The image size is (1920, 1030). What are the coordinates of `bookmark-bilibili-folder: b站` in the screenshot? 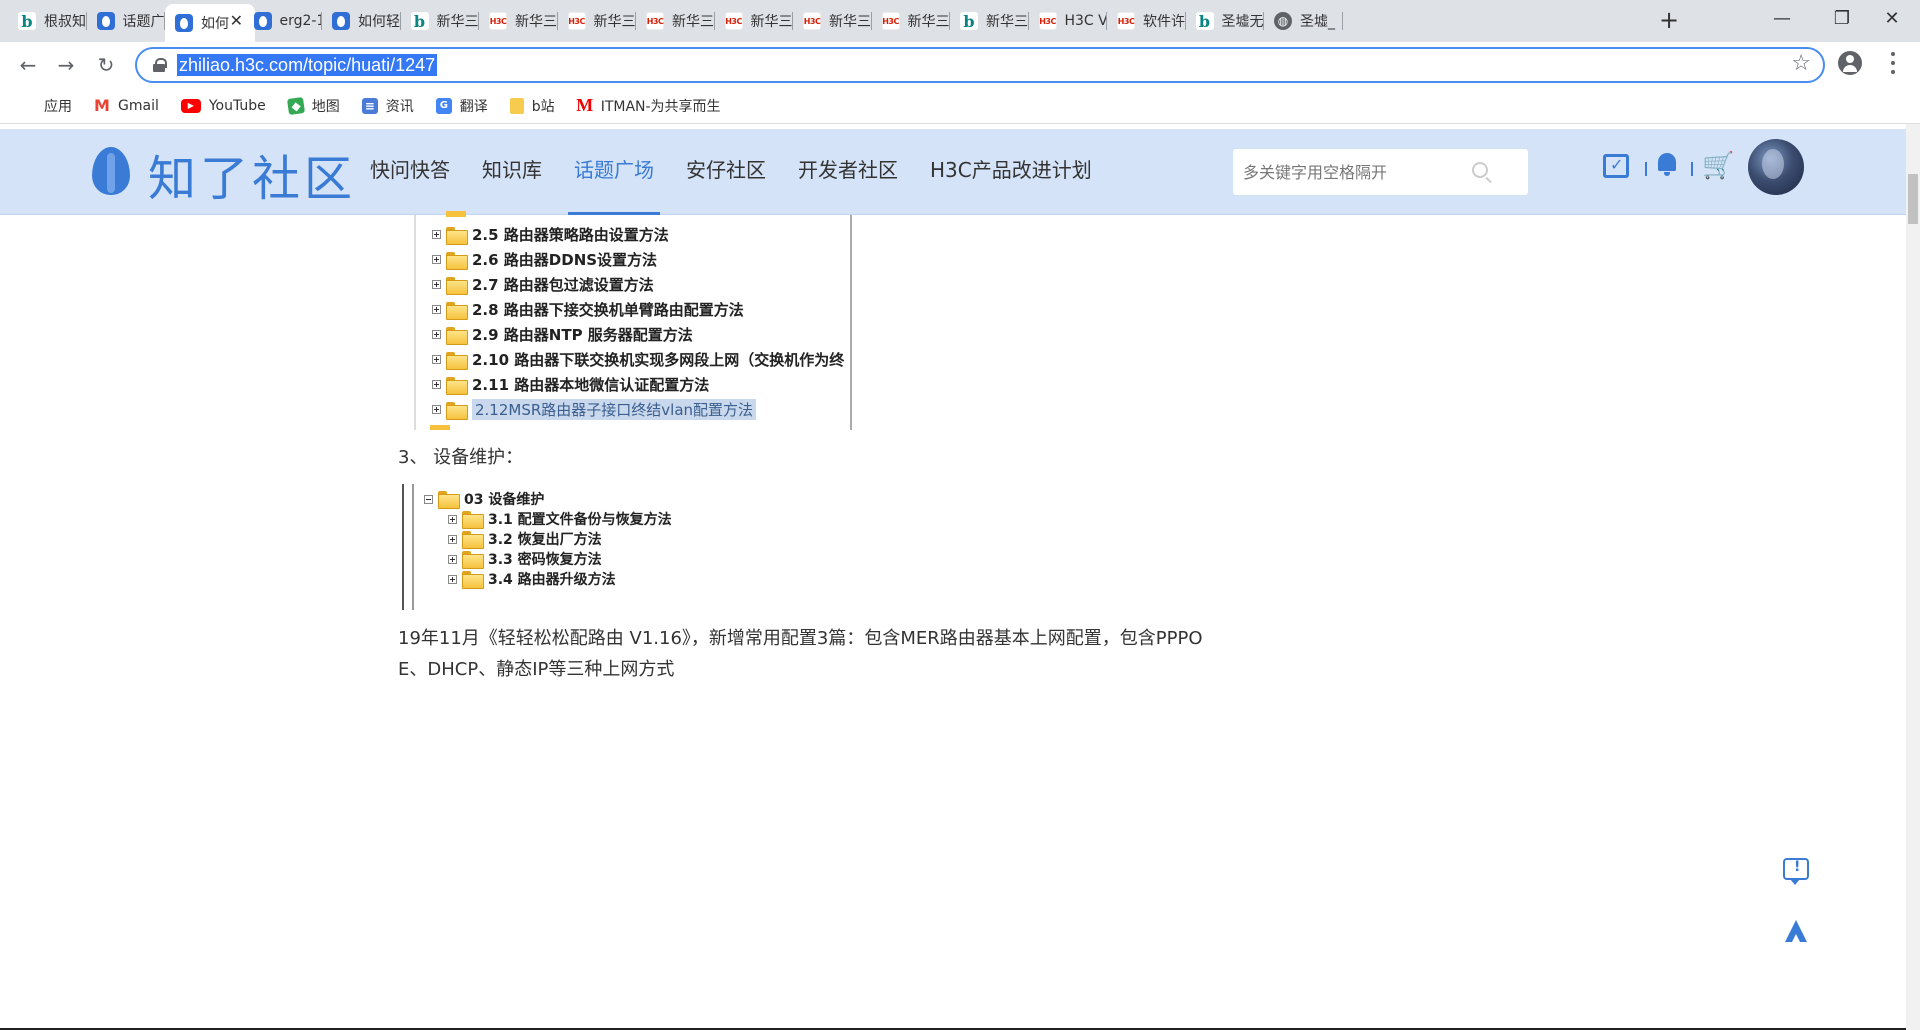 It's located at (532, 106).